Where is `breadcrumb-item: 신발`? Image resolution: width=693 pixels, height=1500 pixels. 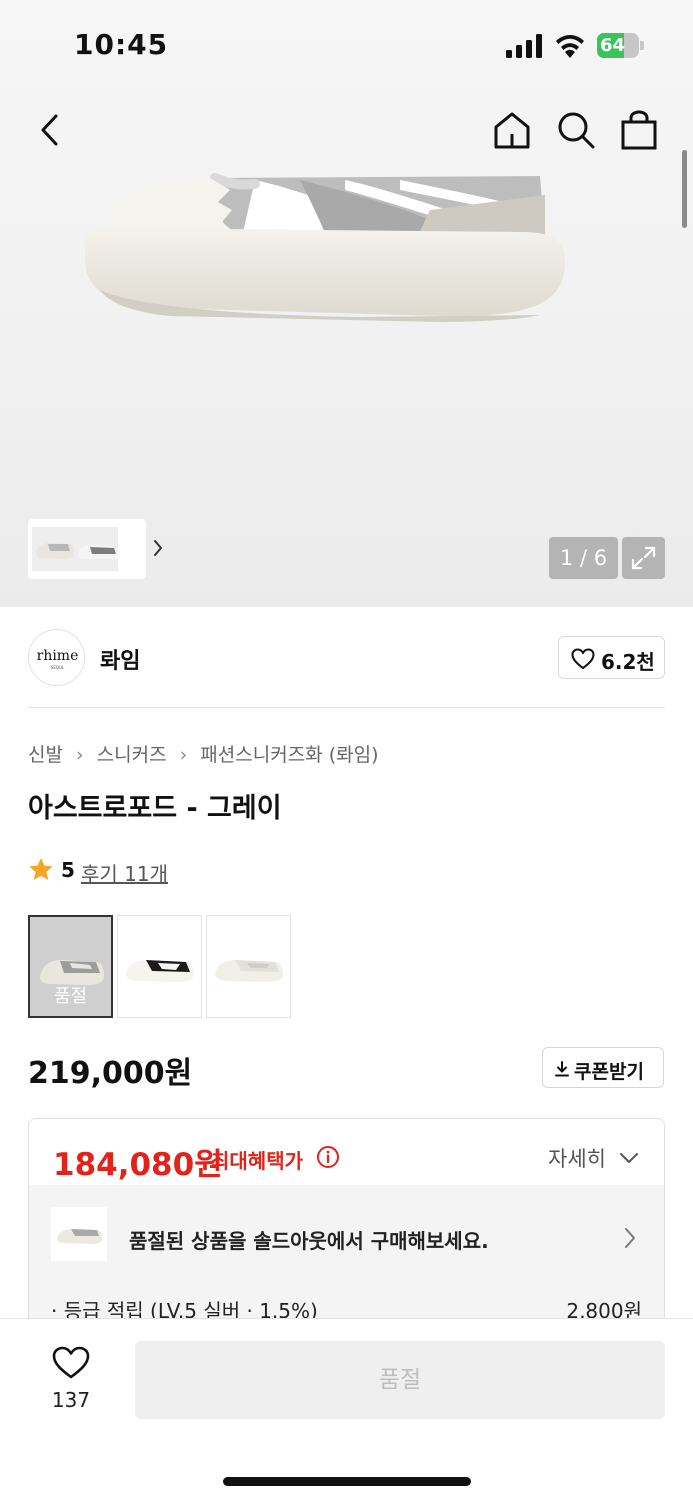 breadcrumb-item: 신발 is located at coordinates (45, 755).